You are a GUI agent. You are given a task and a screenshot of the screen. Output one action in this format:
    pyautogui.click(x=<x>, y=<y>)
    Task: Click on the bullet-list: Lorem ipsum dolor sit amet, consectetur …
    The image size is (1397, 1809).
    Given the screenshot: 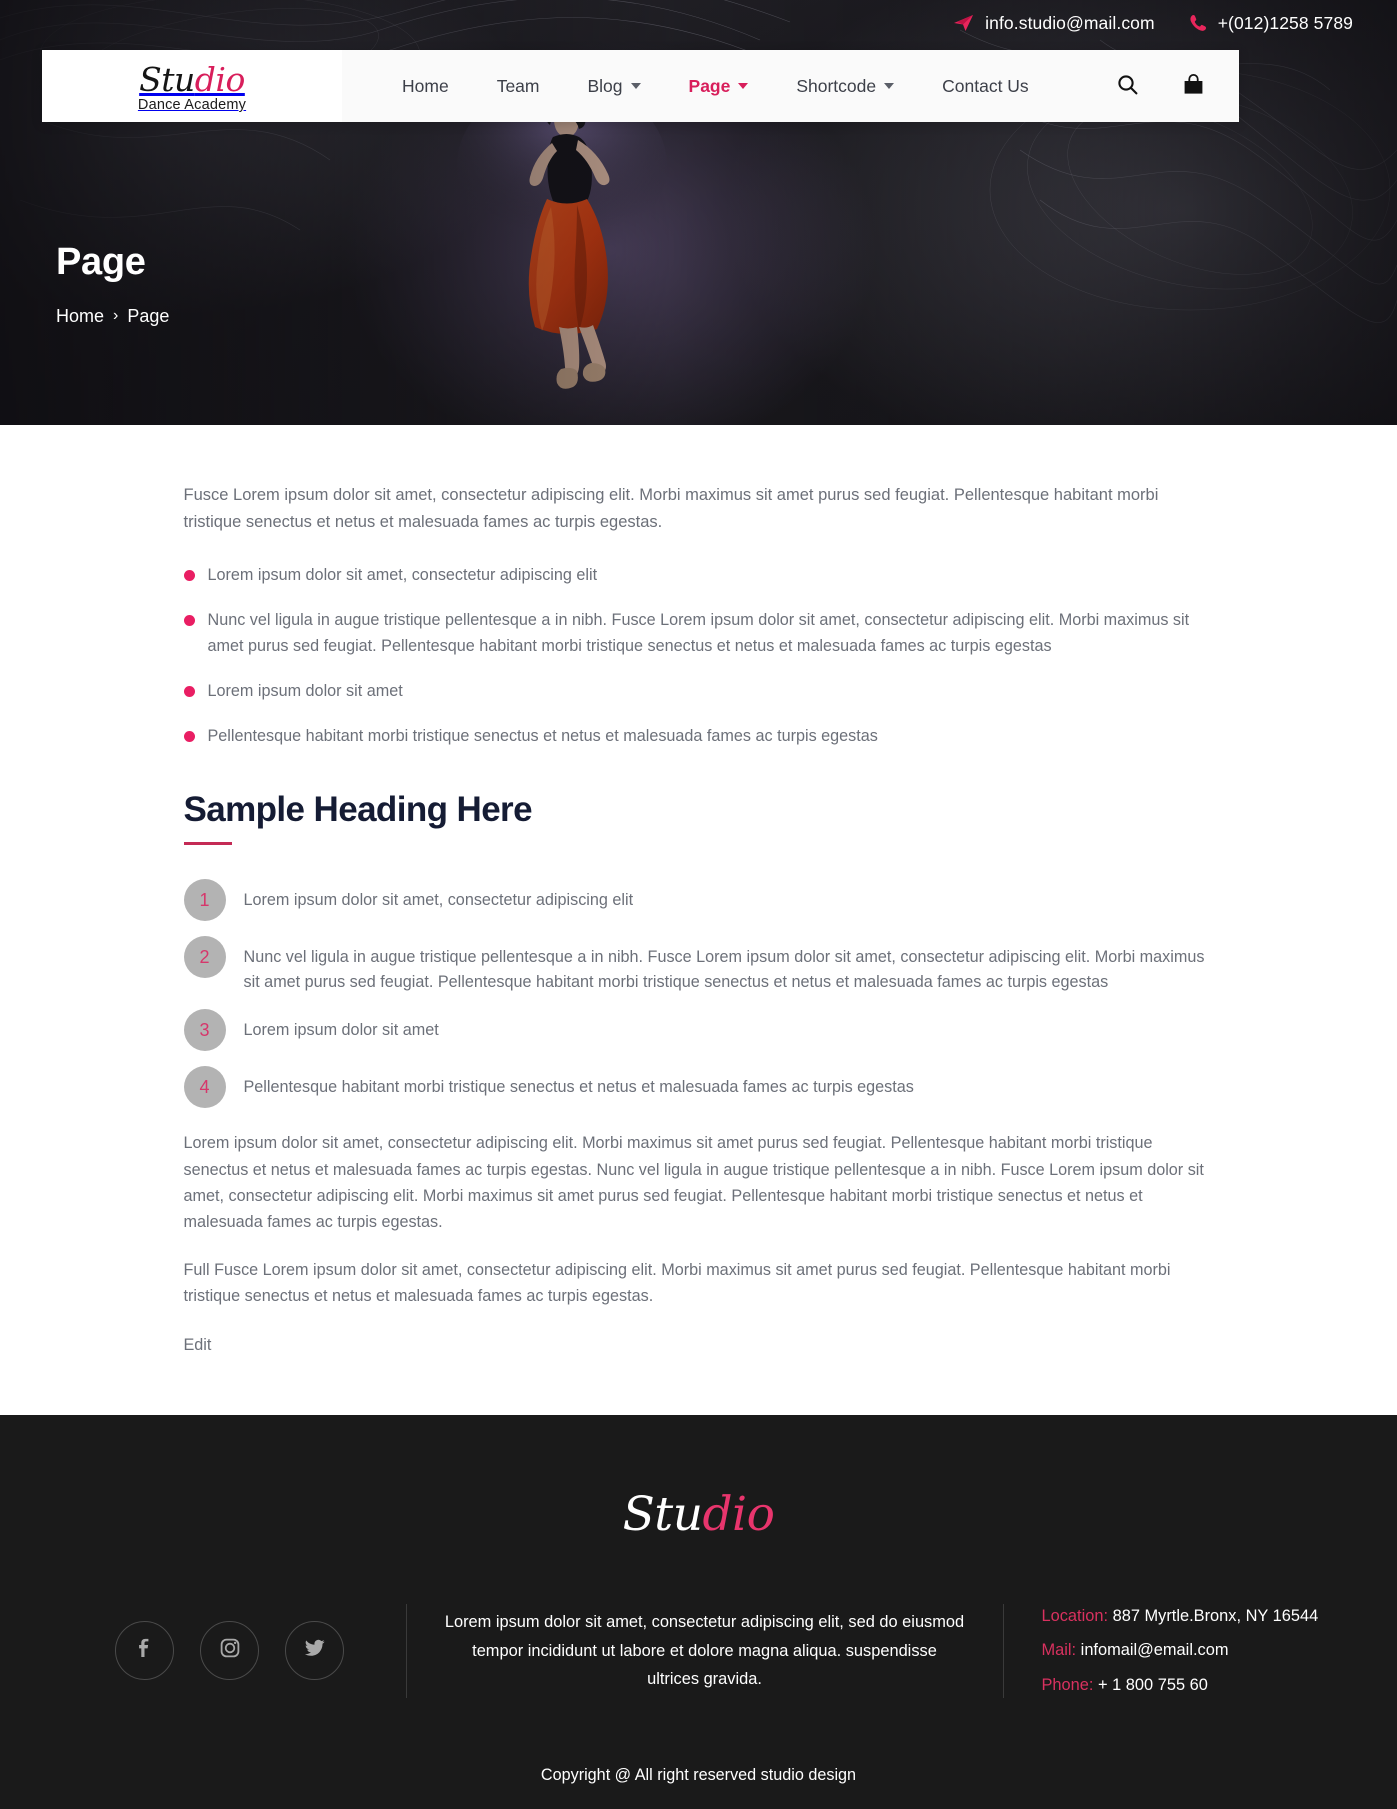 What is the action you would take?
    pyautogui.click(x=698, y=656)
    